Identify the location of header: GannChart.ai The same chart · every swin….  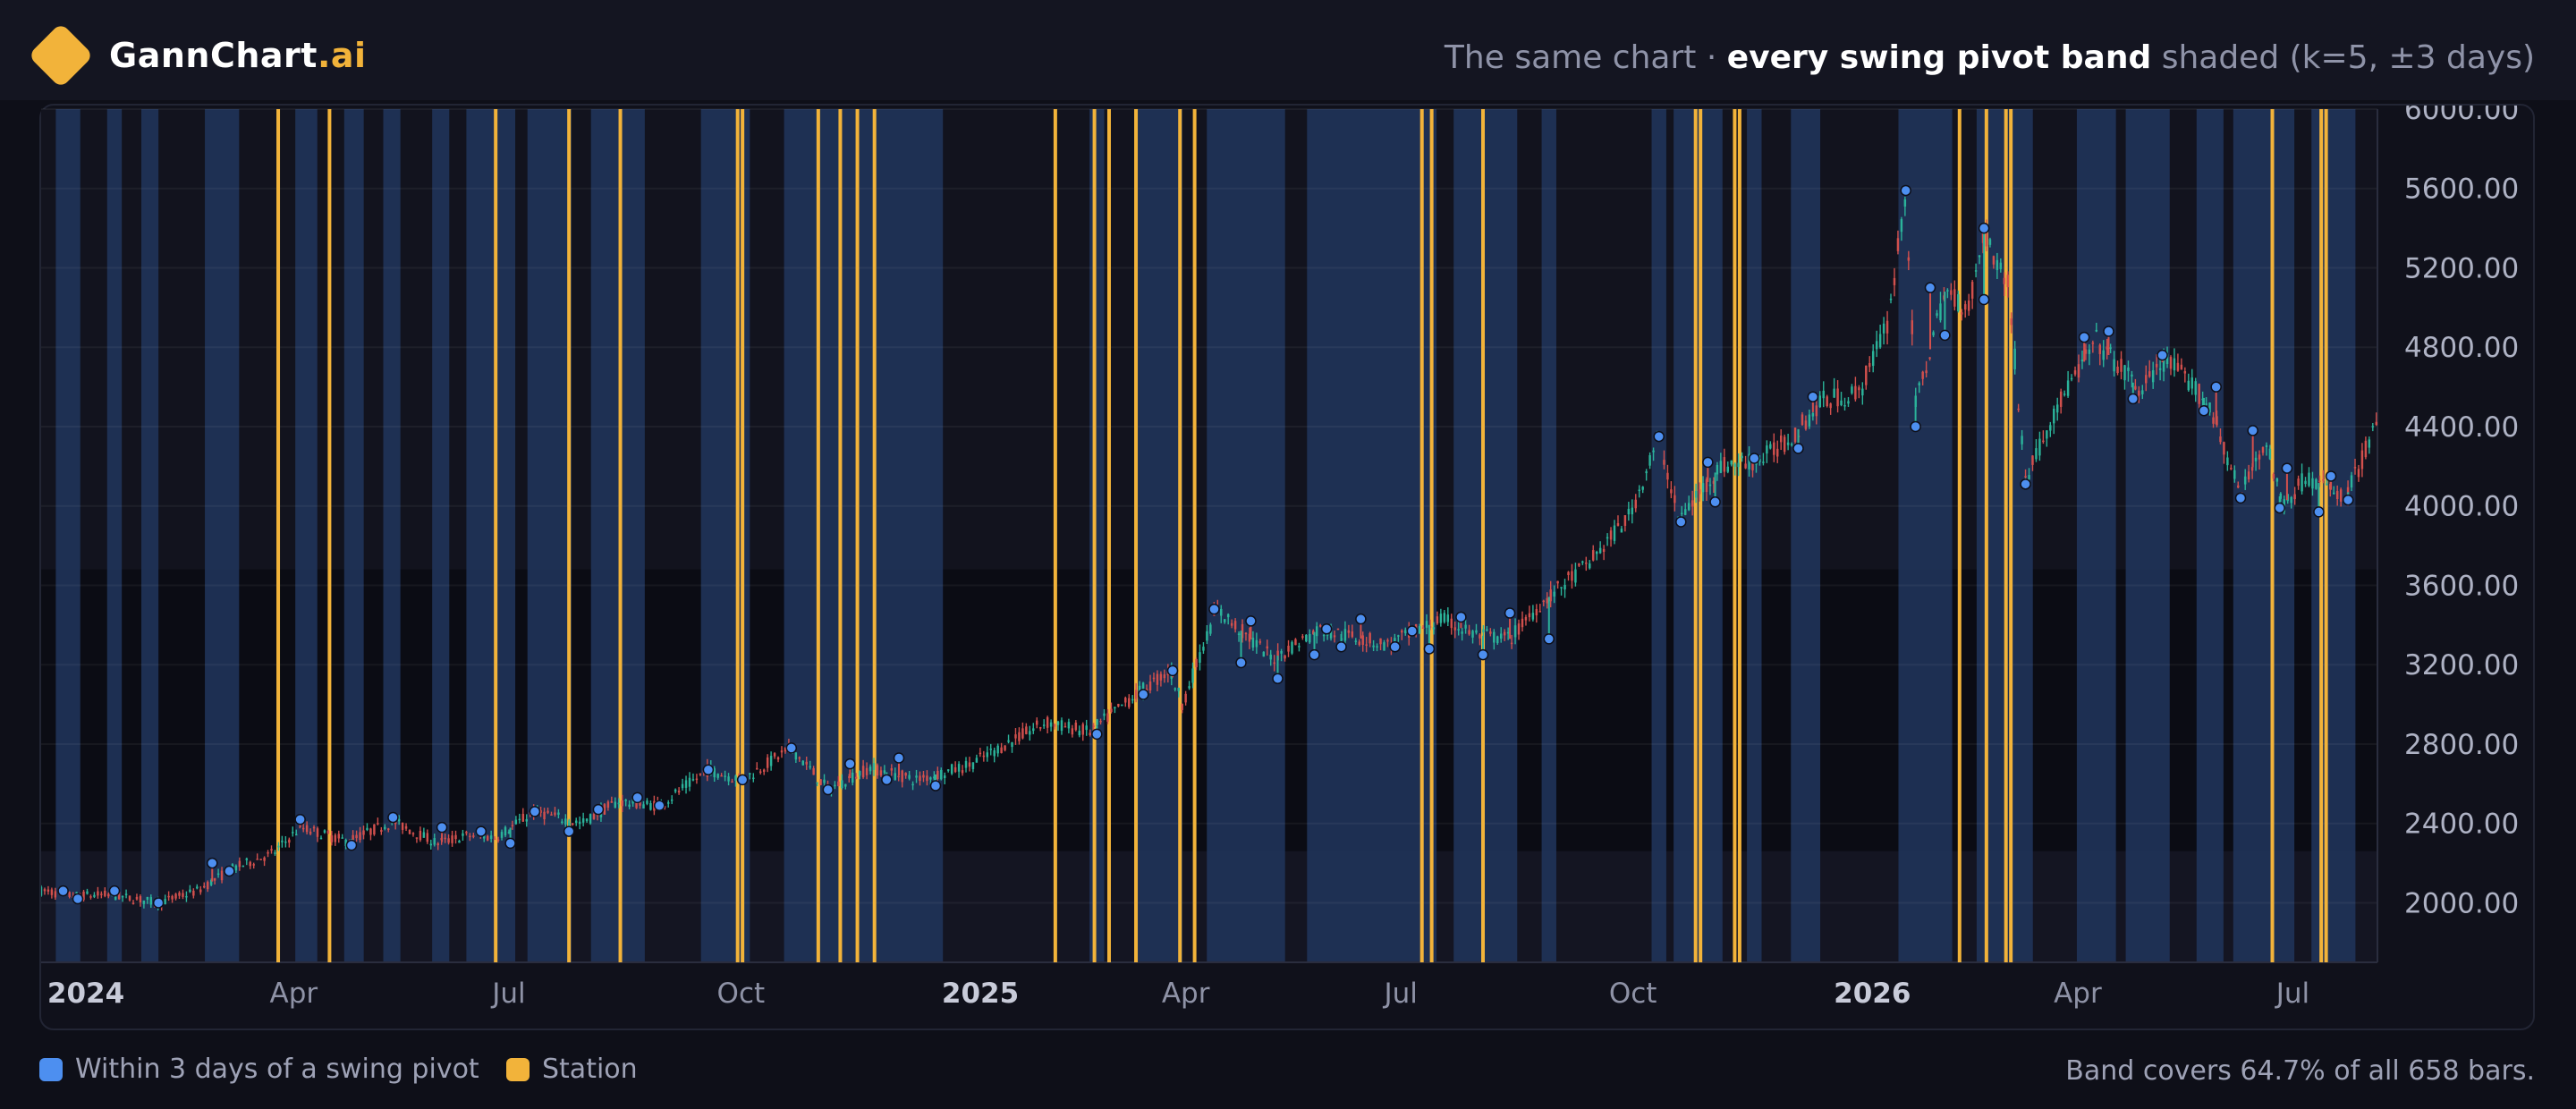
(1288, 50).